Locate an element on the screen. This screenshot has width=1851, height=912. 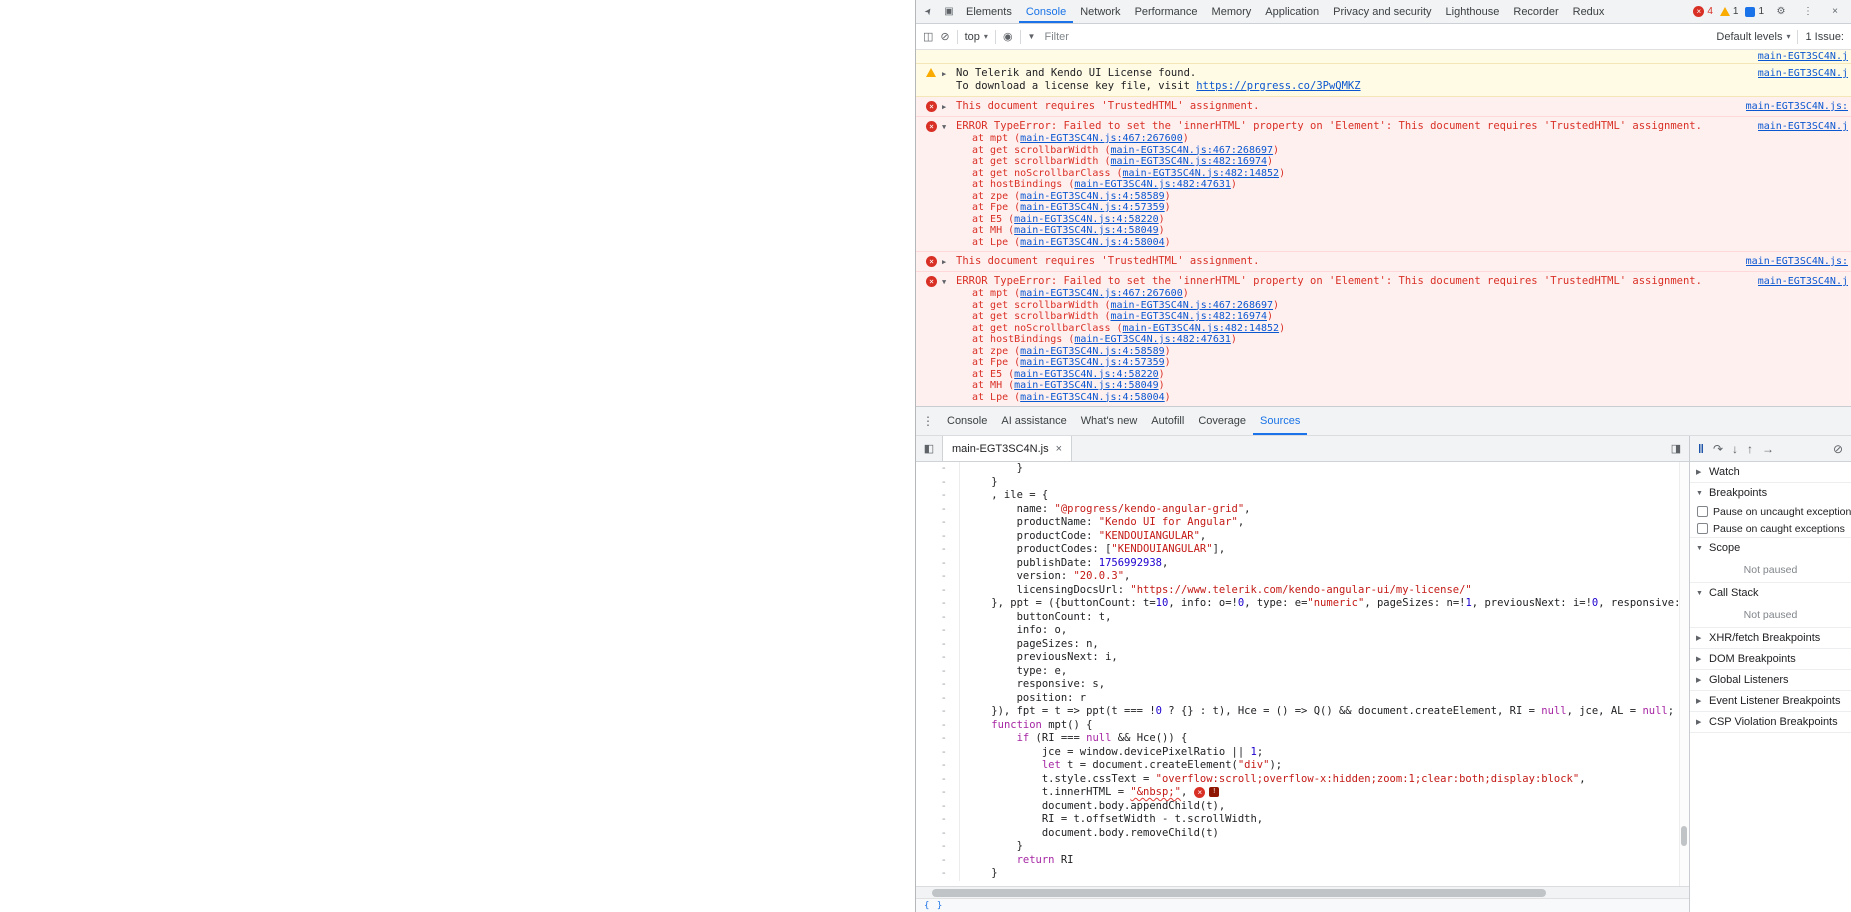
tab-redux: Redux is located at coordinates (1589, 11).